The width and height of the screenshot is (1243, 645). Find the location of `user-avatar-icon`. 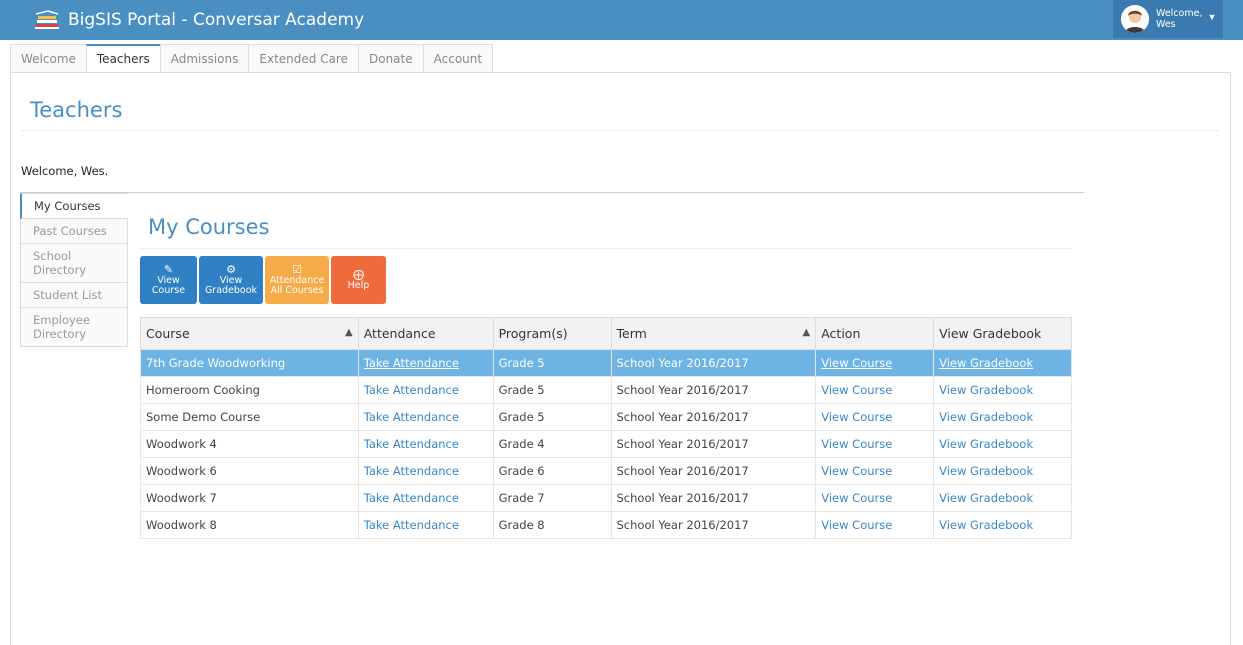

user-avatar-icon is located at coordinates (1135, 19).